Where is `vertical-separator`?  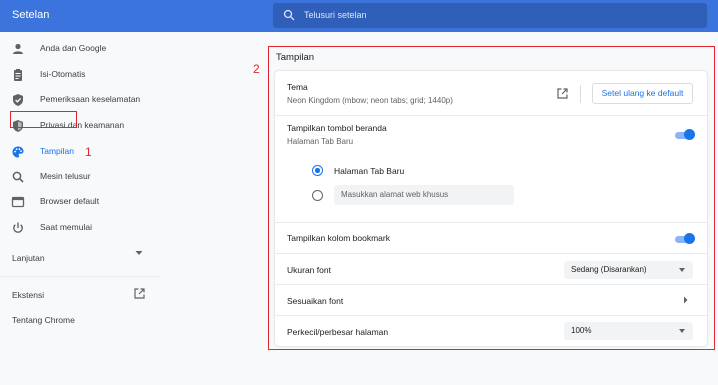 vertical-separator is located at coordinates (580, 94).